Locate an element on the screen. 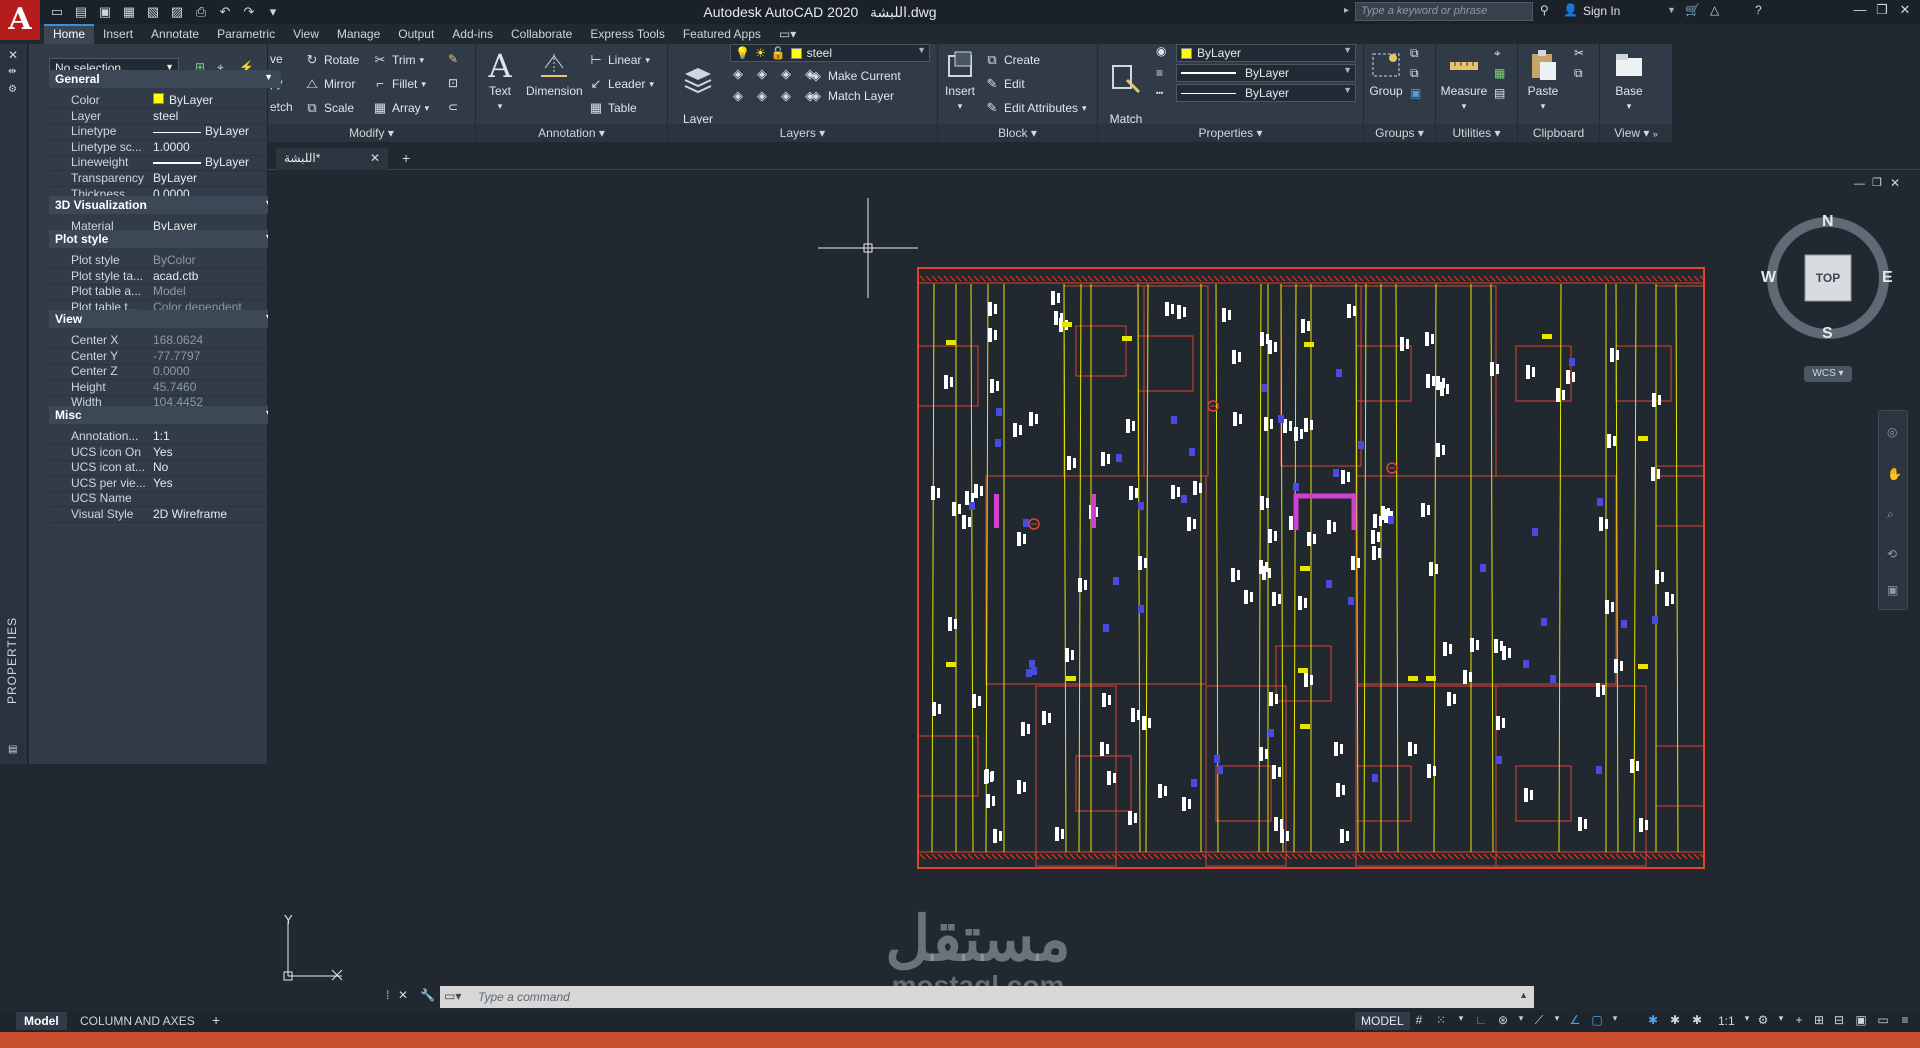 This screenshot has height=1048, width=1920. layer-isolate-icon: ◈ is located at coordinates (762, 74).